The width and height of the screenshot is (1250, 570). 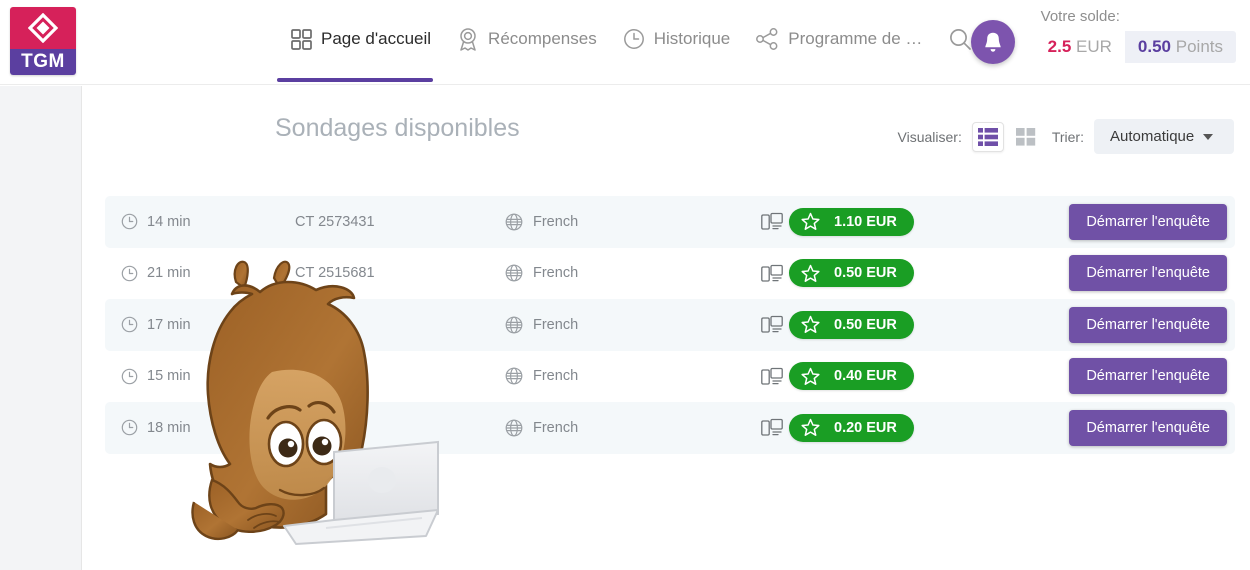 What do you see at coordinates (468, 39) in the screenshot?
I see `award-ribbon-icon` at bounding box center [468, 39].